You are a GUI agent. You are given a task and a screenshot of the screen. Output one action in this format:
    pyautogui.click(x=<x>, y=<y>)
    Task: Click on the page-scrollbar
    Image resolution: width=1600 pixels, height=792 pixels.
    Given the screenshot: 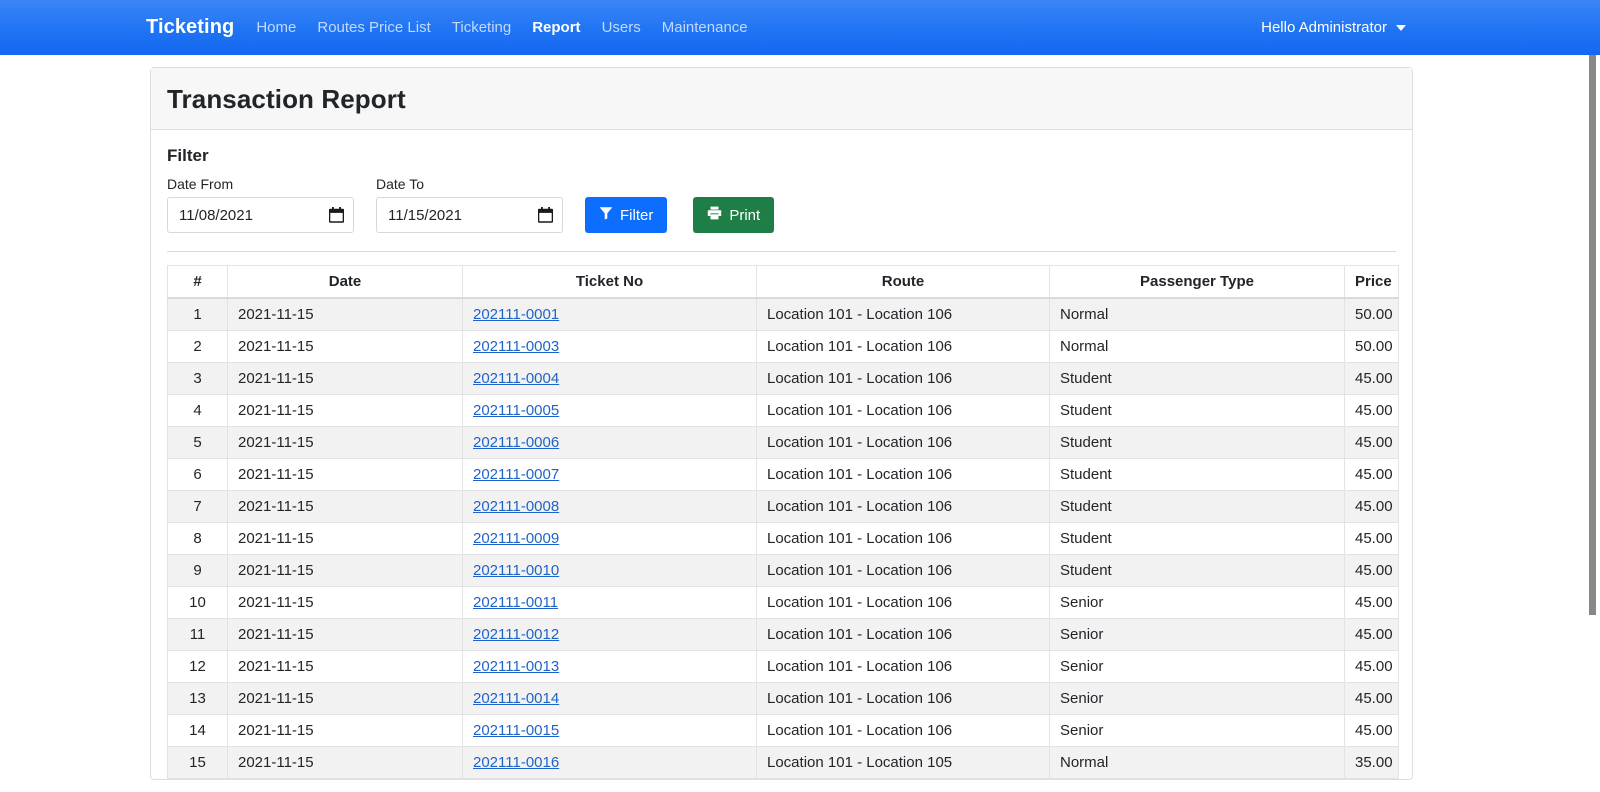 What is the action you would take?
    pyautogui.click(x=1592, y=423)
    